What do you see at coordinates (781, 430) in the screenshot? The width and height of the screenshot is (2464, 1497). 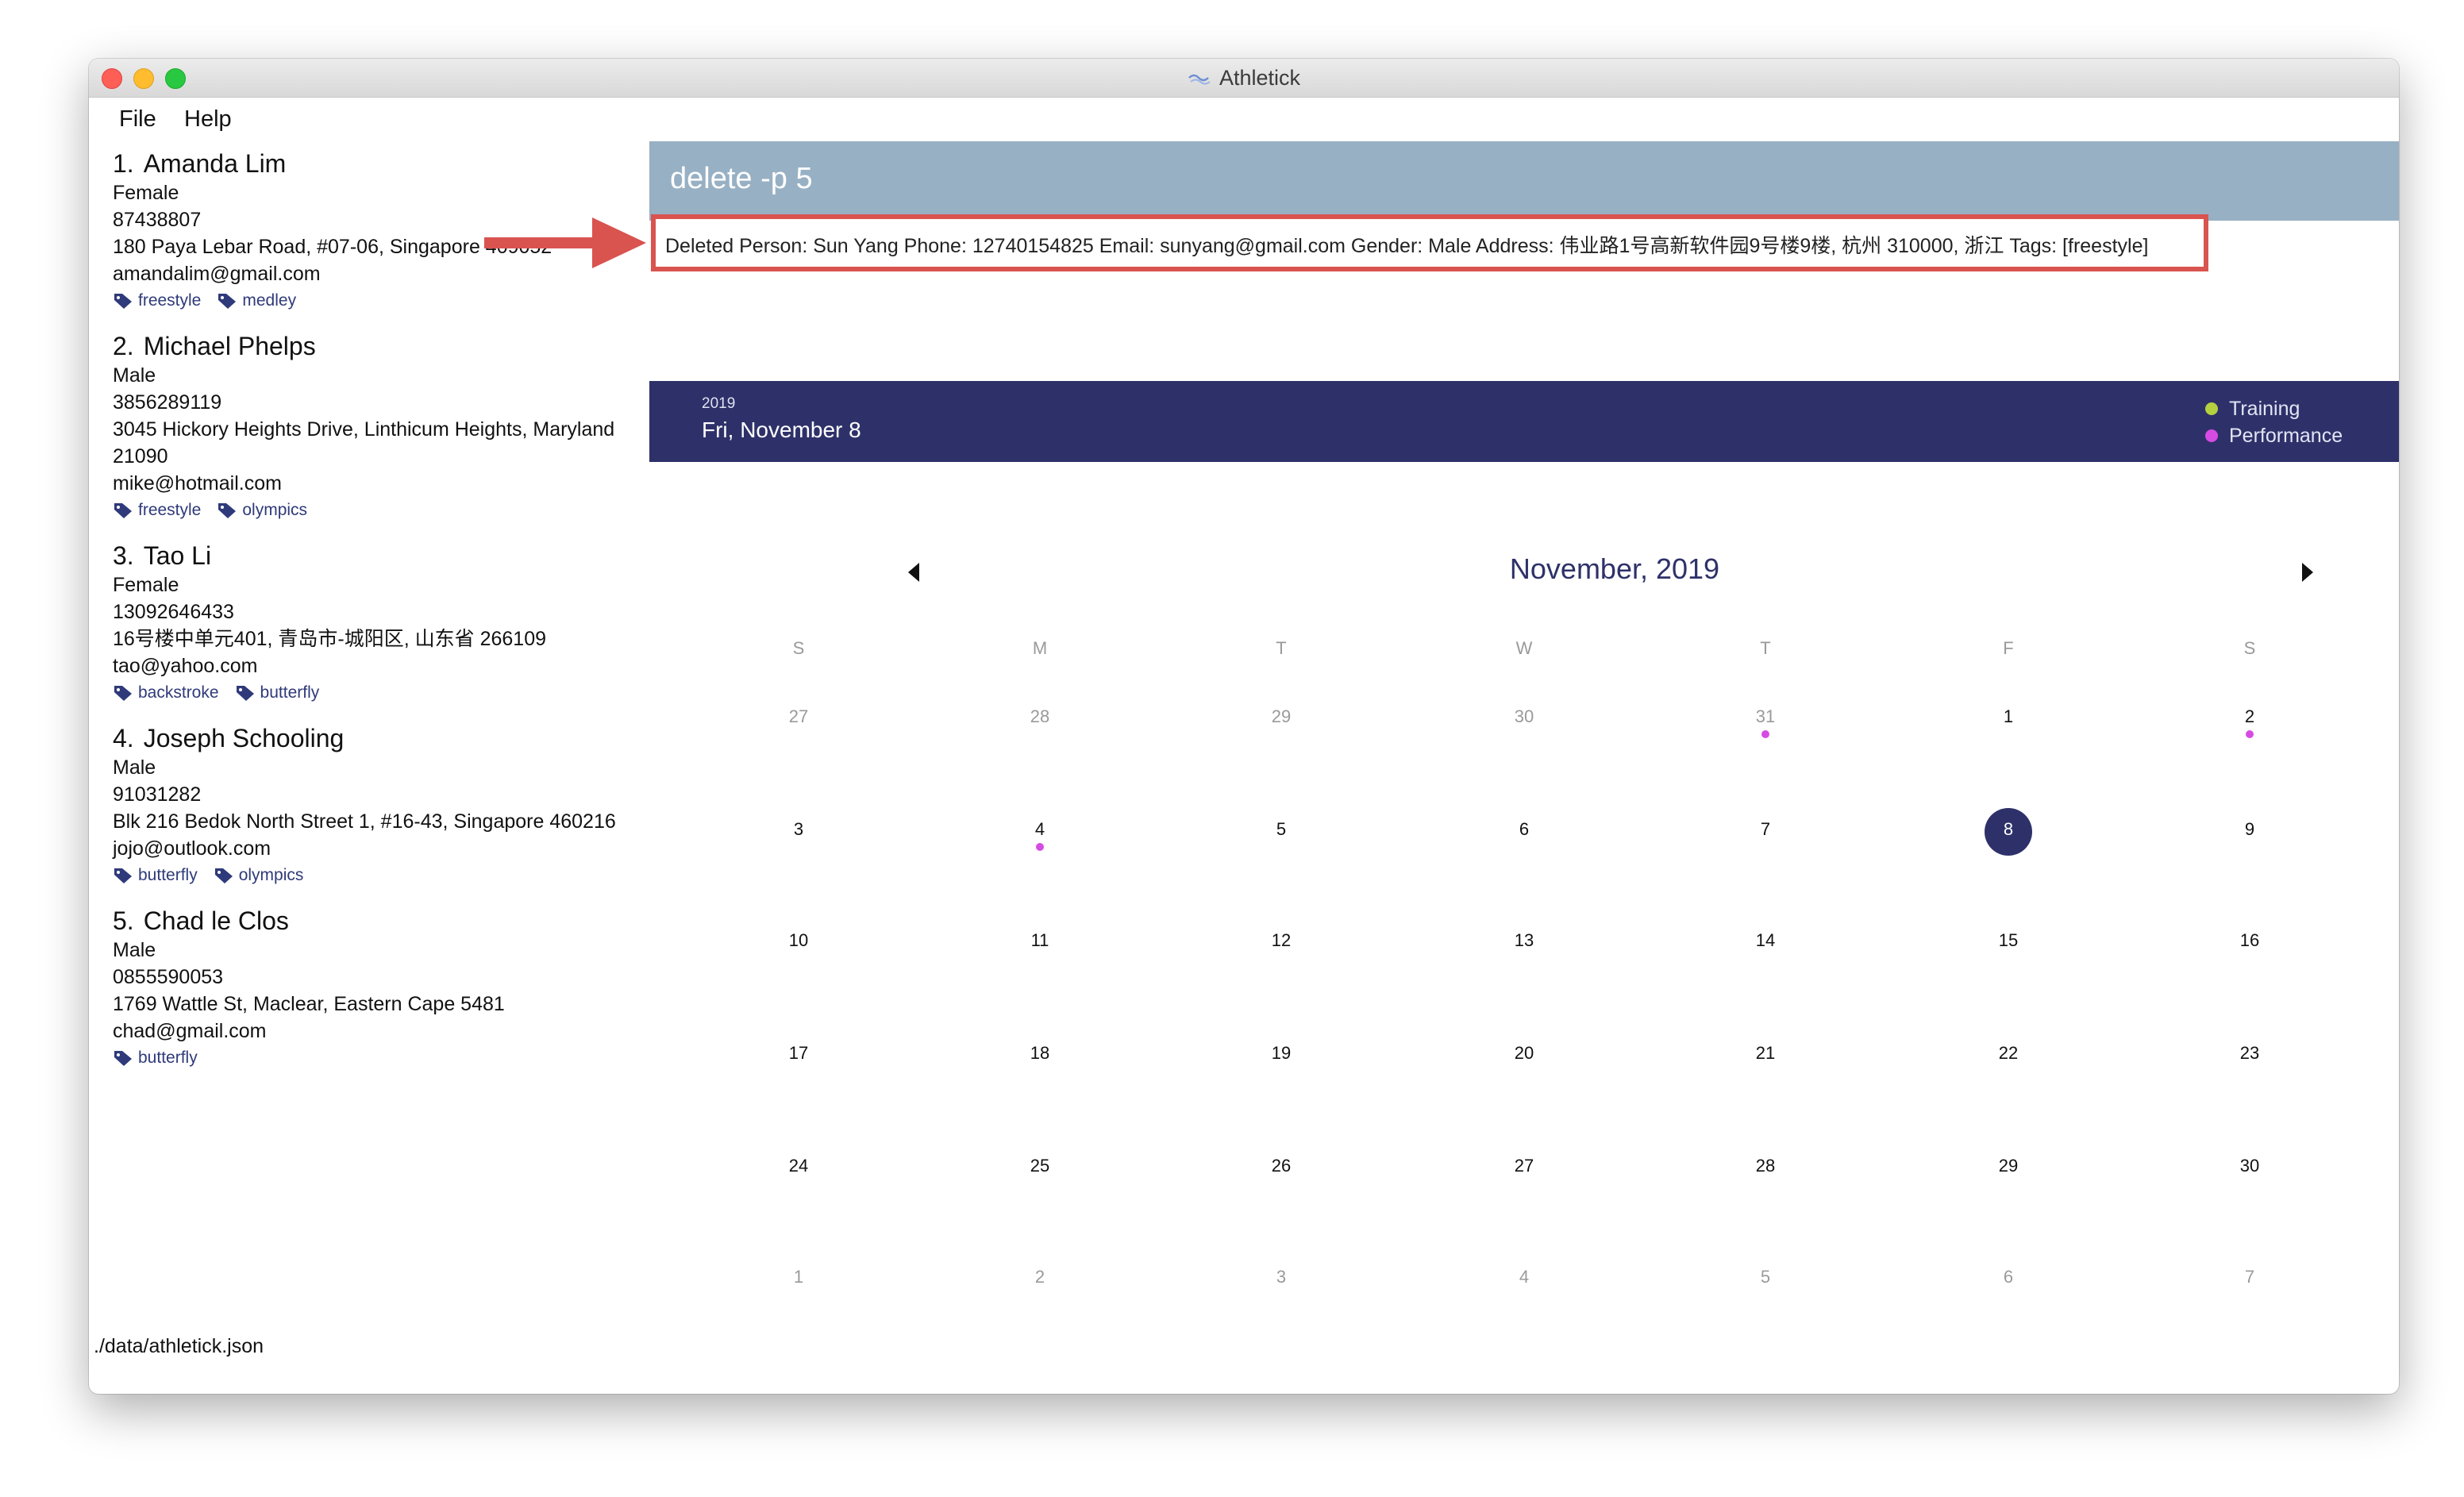 I see `header-date: Fri, November 8` at bounding box center [781, 430].